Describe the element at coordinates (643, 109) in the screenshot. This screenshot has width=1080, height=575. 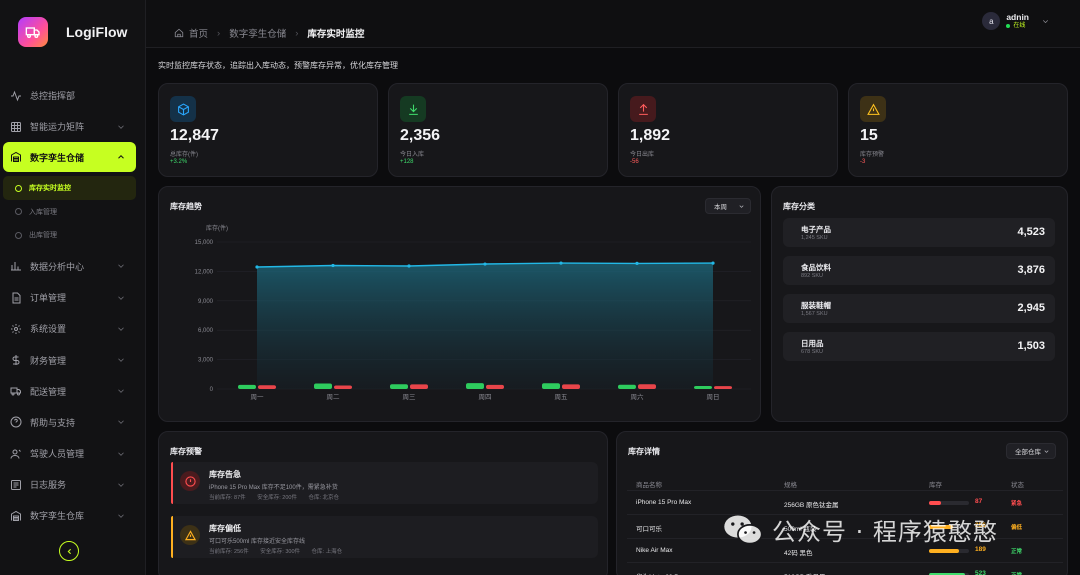
I see `upload-icon` at that location.